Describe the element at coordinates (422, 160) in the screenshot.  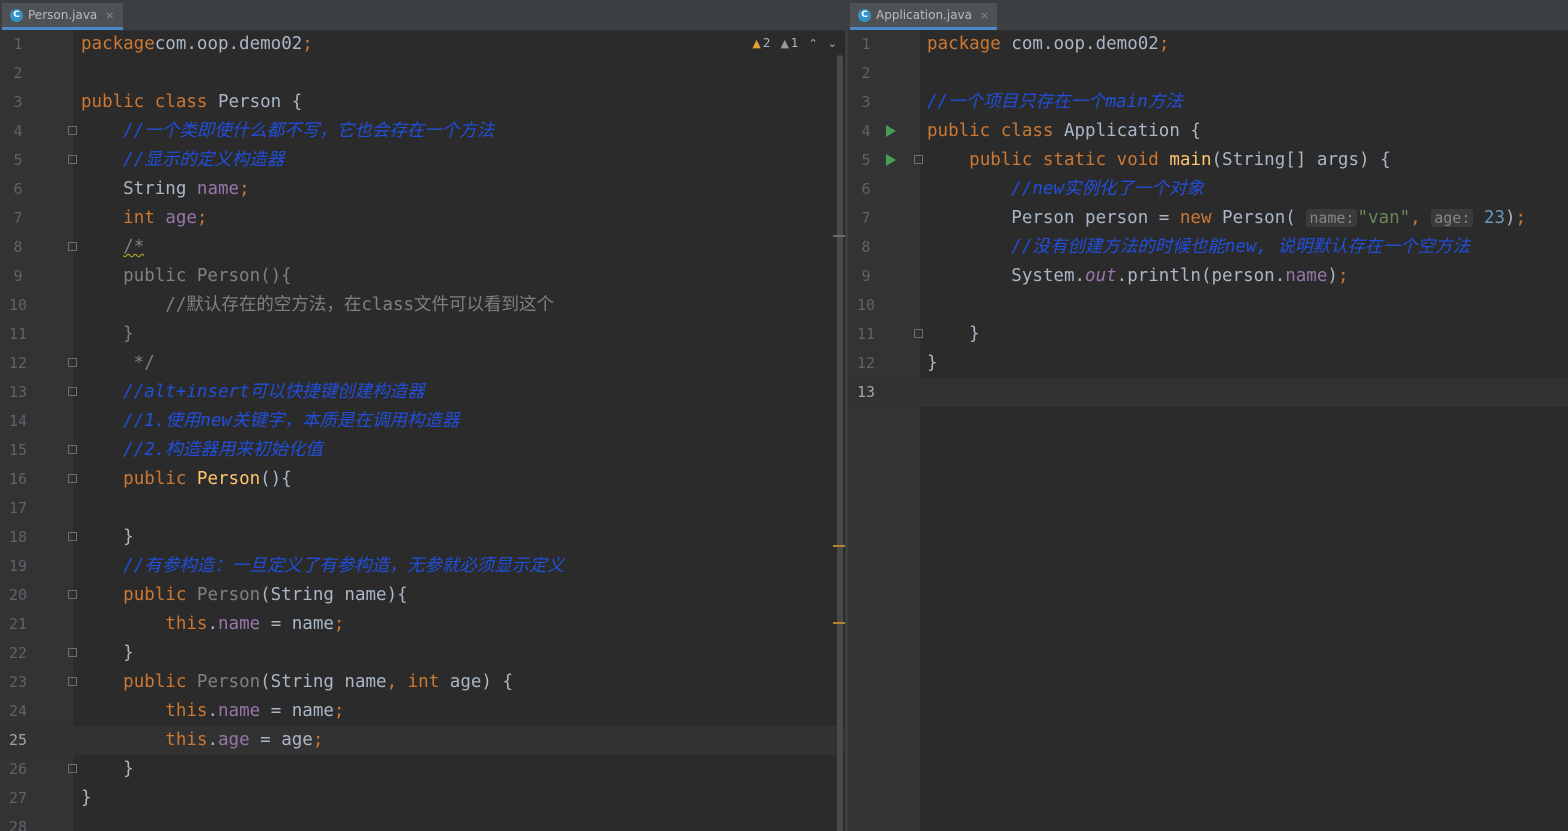
I see `code-line: 5 //显示的定义构造器` at that location.